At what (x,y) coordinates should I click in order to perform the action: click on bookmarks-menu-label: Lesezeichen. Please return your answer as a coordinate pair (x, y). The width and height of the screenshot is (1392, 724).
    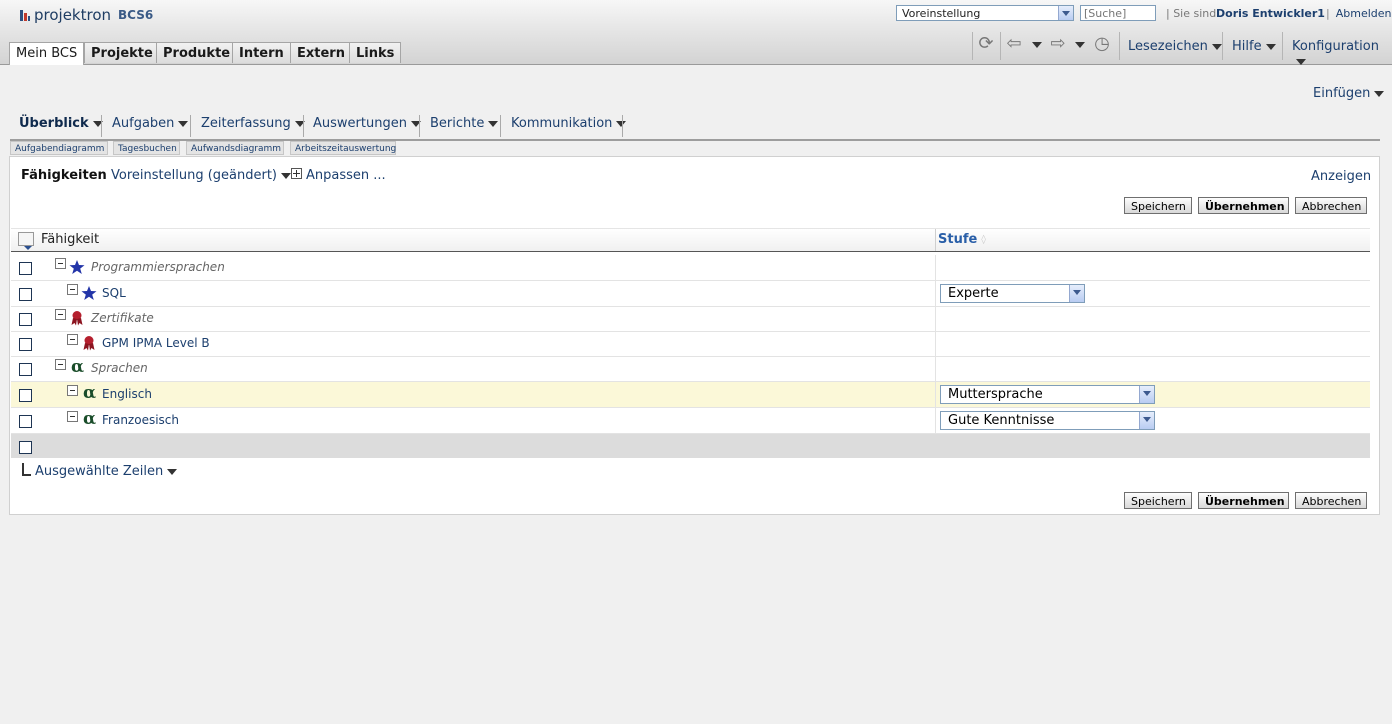
    Looking at the image, I should click on (1168, 46).